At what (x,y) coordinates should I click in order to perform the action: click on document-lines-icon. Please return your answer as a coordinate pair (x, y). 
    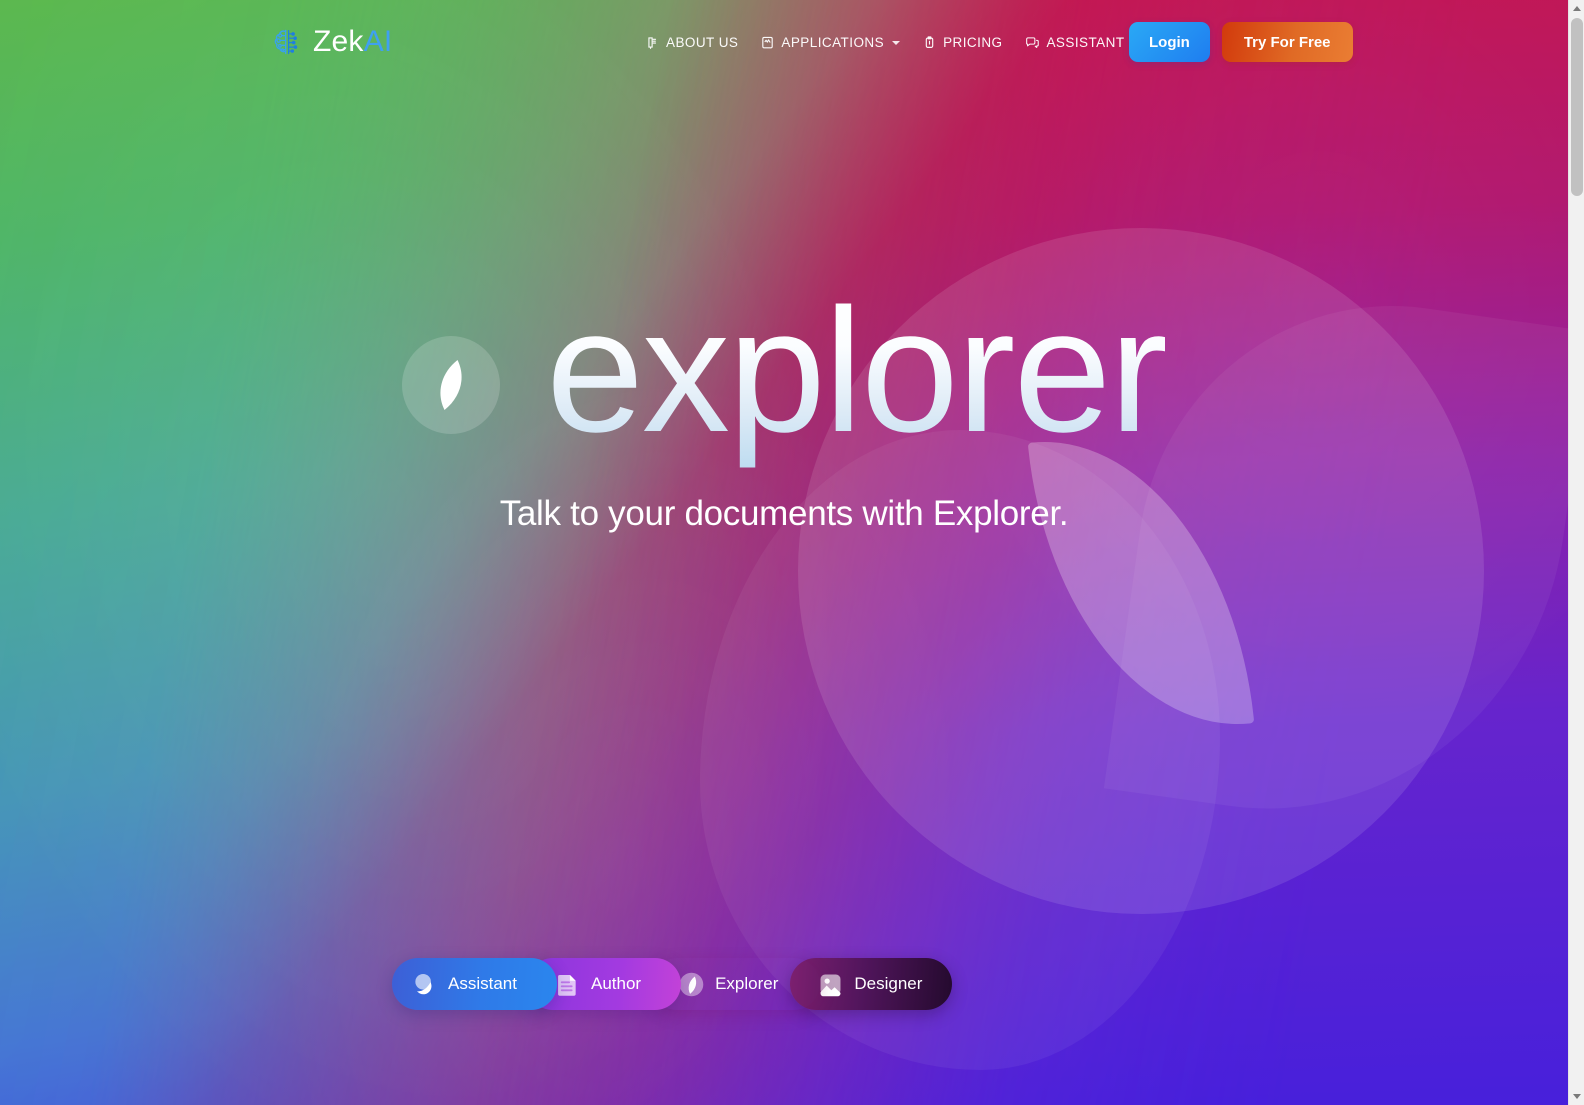
    Looking at the image, I should click on (567, 984).